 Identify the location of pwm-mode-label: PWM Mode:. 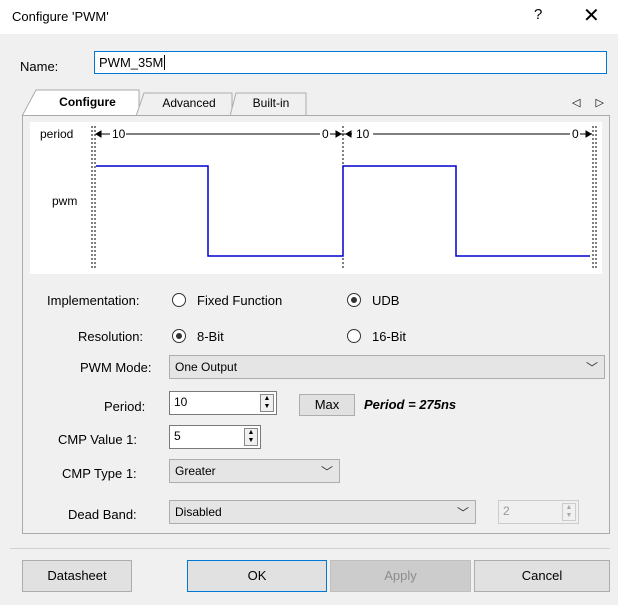
(116, 367).